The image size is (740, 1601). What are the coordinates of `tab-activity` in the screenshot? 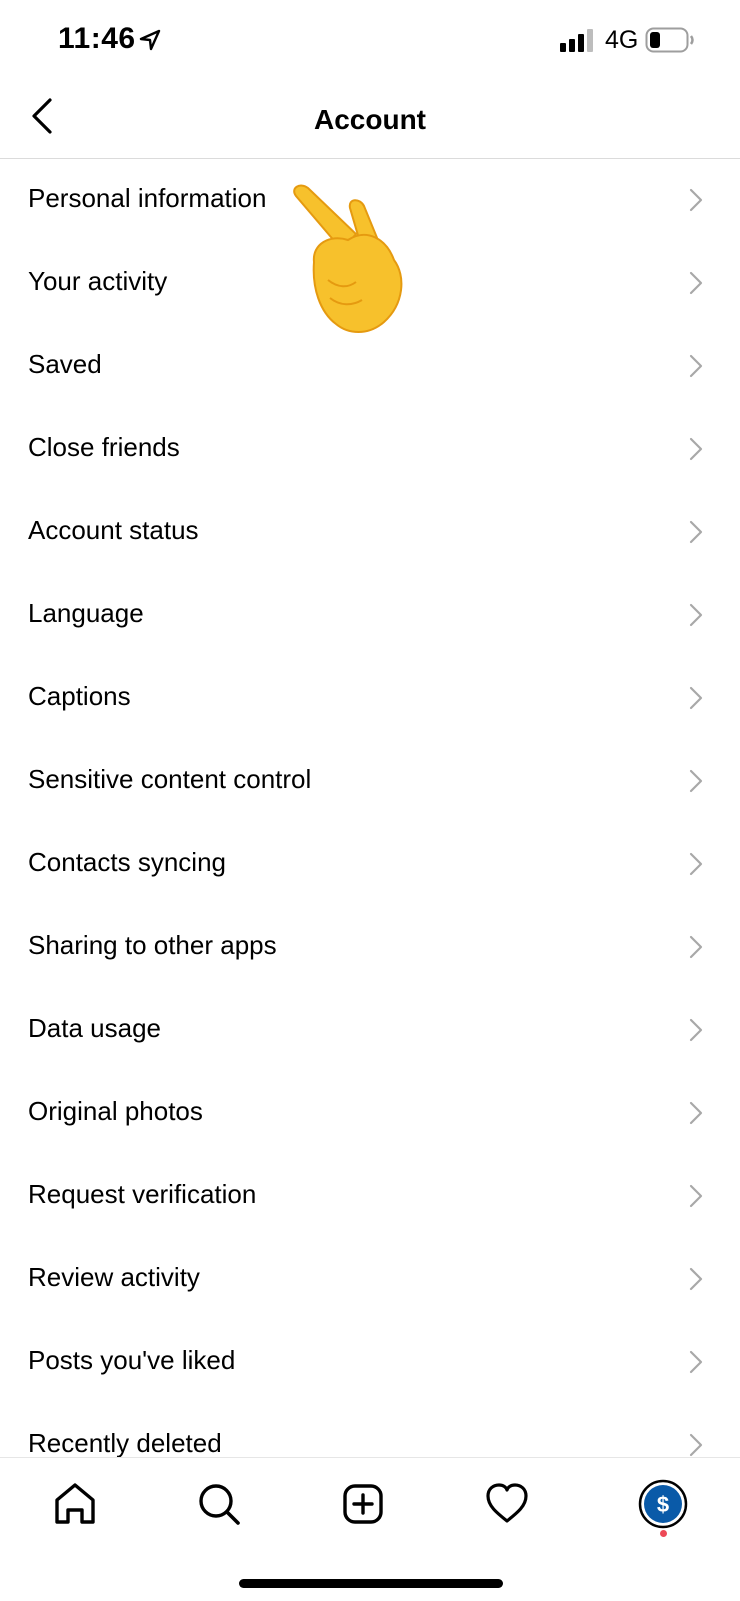 It's located at (507, 1504).